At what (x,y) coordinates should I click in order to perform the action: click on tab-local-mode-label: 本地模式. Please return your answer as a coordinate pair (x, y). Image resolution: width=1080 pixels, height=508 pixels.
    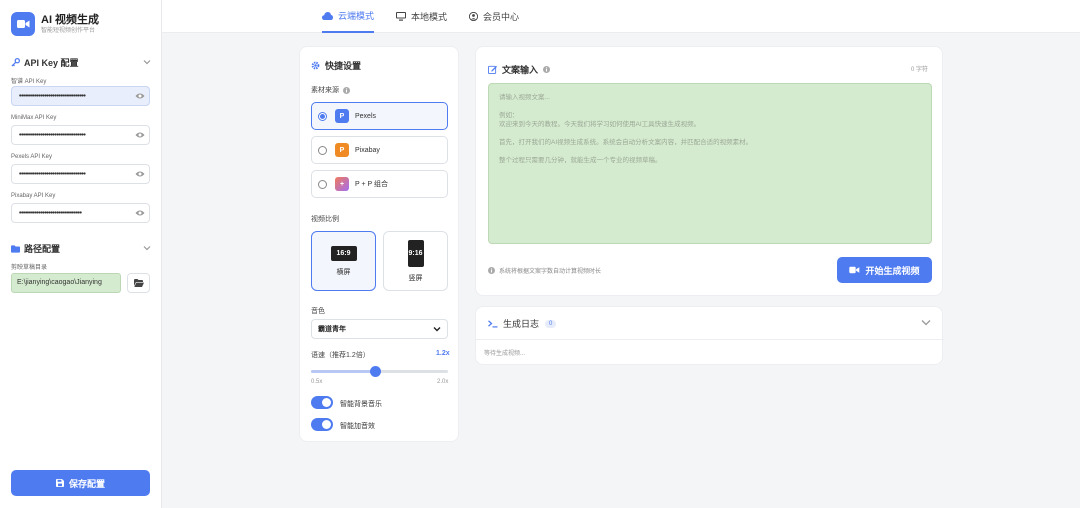
    Looking at the image, I should click on (429, 17).